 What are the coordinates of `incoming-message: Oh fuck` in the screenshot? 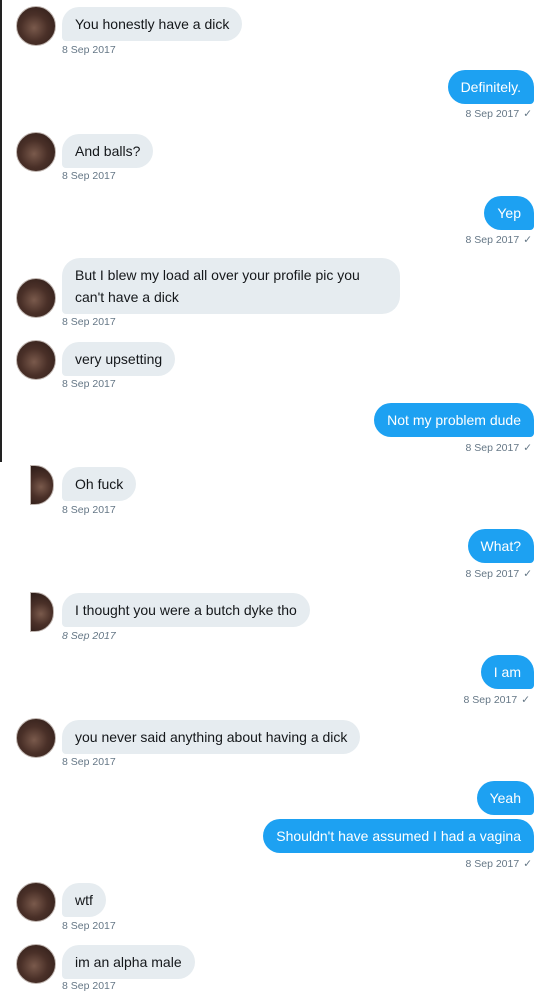 It's located at (99, 484).